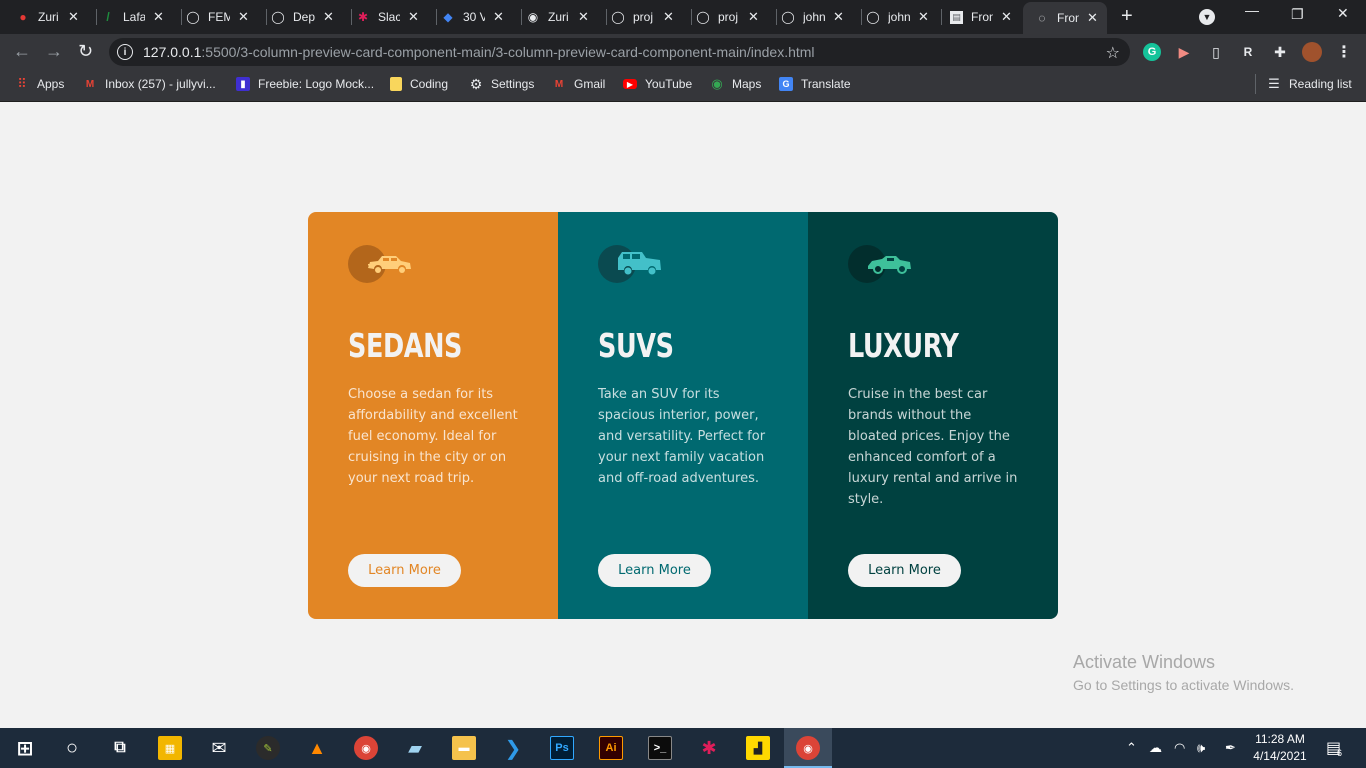 The width and height of the screenshot is (1366, 768). Describe the element at coordinates (1255, 84) in the screenshot. I see `bookmarks-separator` at that location.